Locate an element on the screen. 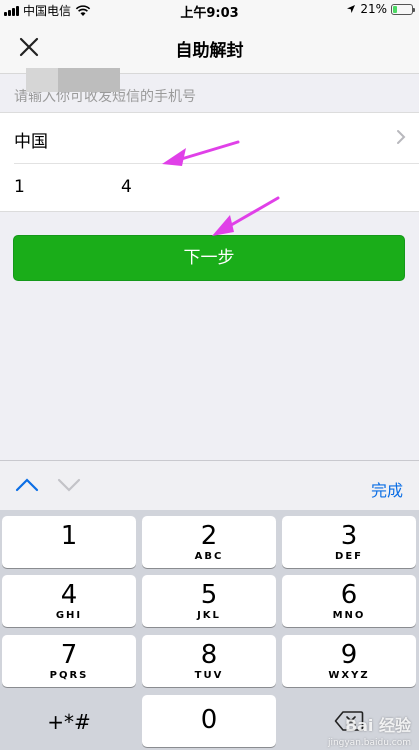  key-0: 0 is located at coordinates (209, 721).